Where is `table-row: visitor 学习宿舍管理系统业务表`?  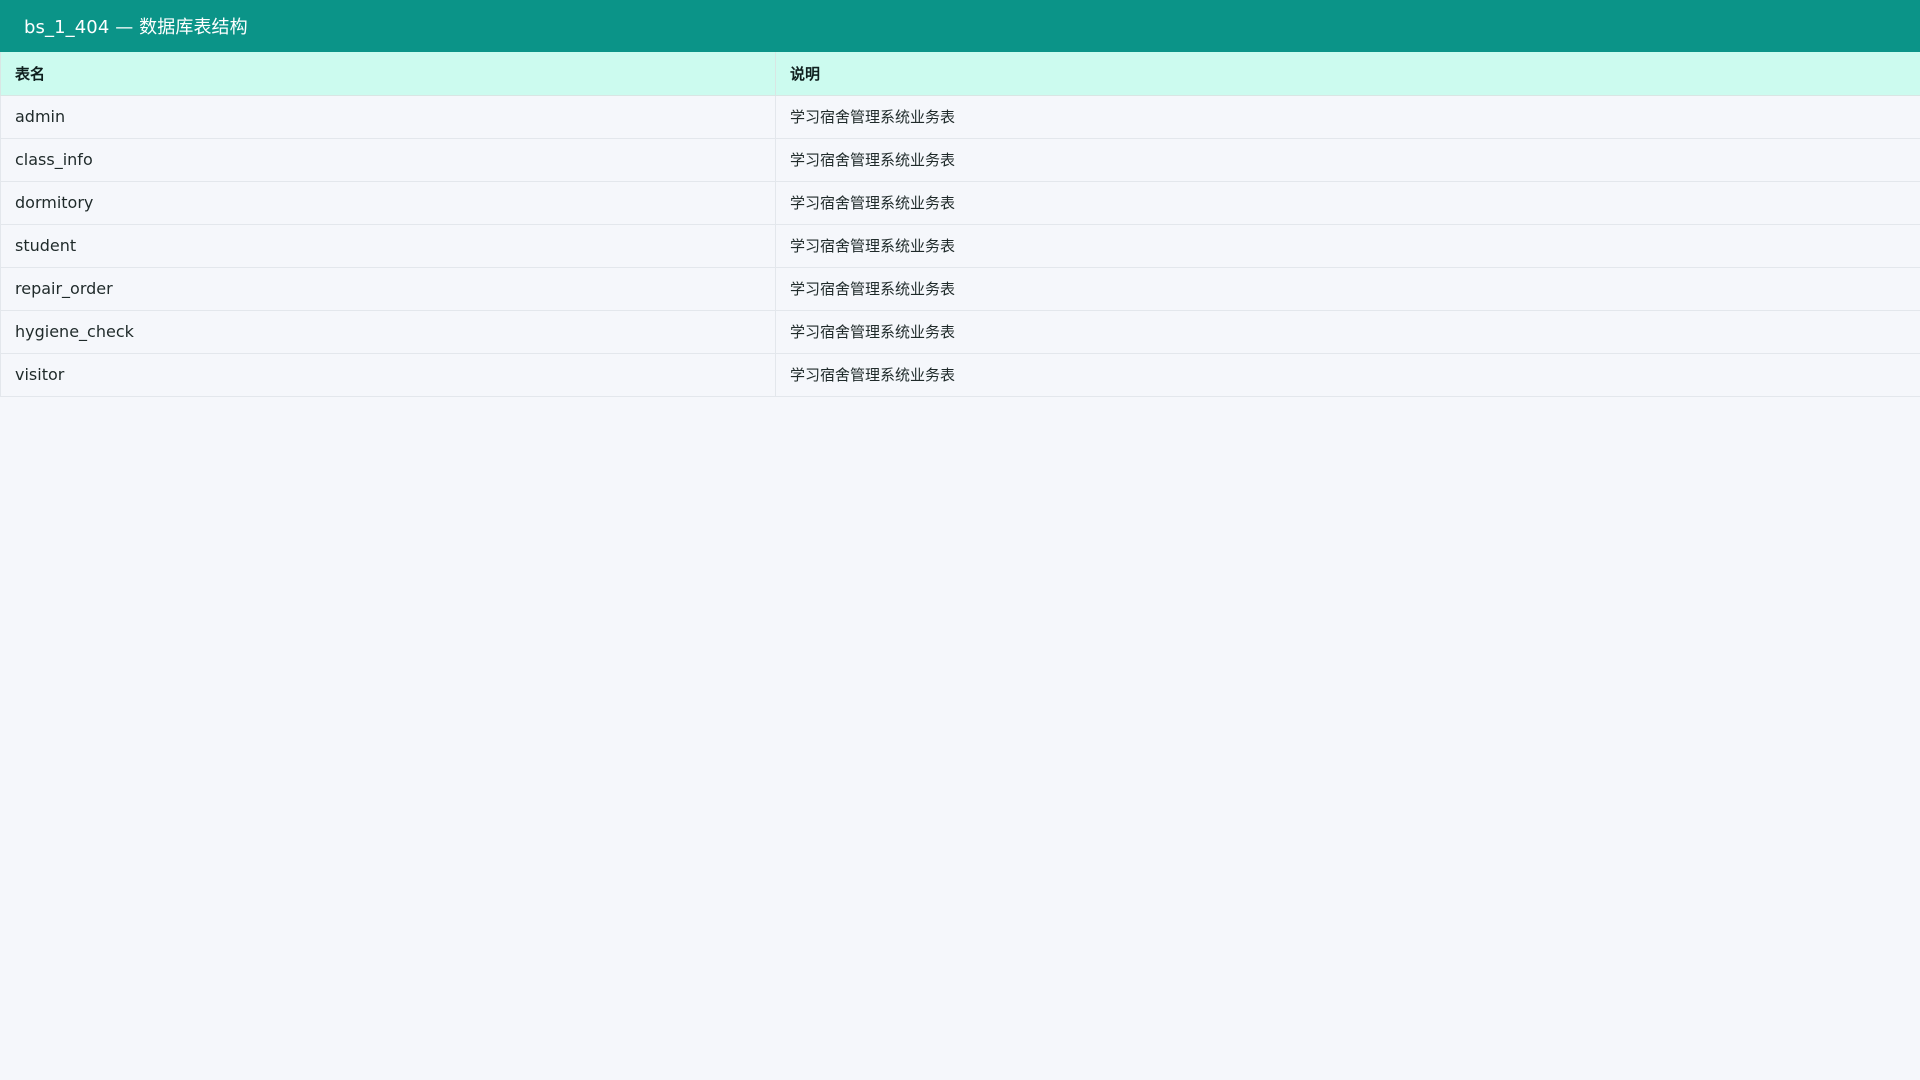
table-row: visitor 学习宿舍管理系统业务表 is located at coordinates (960, 375).